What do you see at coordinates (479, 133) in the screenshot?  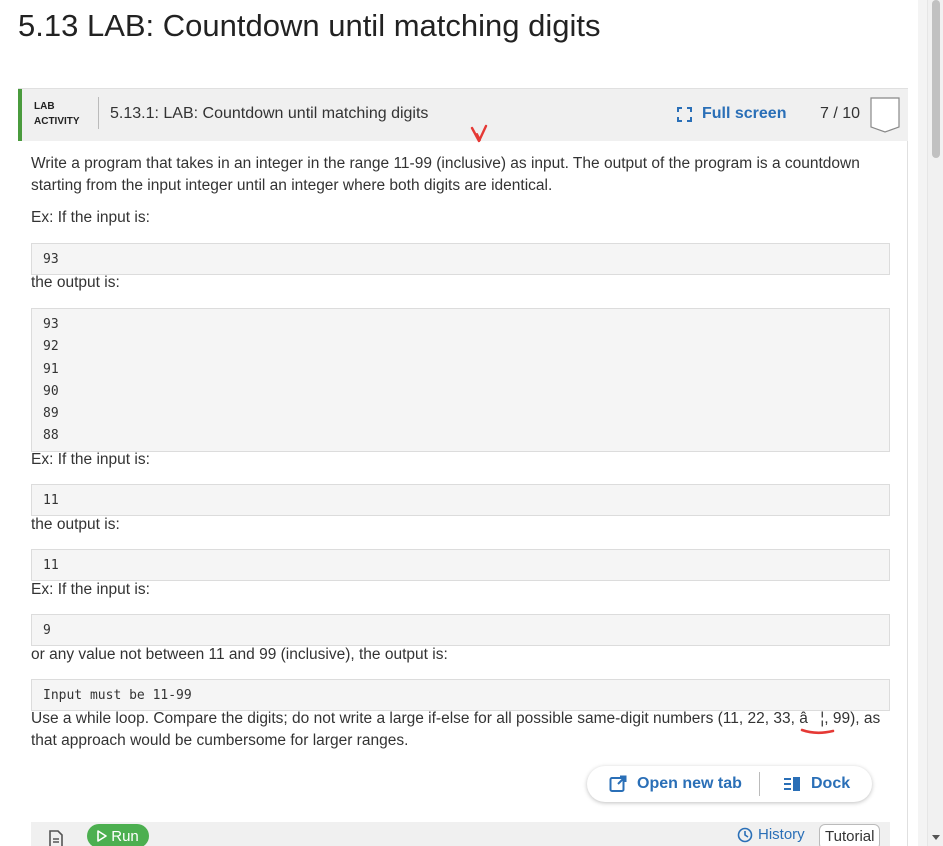 I see `annotation-check-mark-icon` at bounding box center [479, 133].